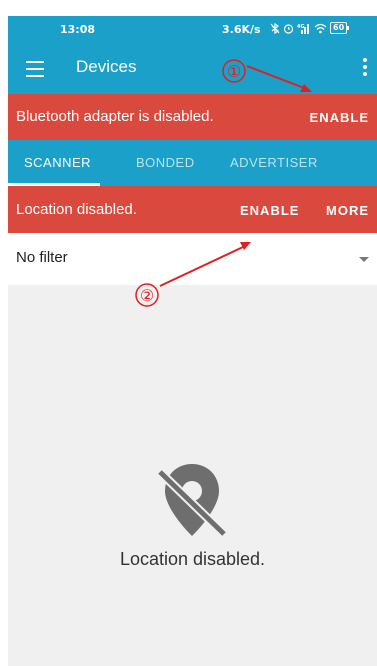 This screenshot has width=377, height=666. Describe the element at coordinates (192, 501) in the screenshot. I see `location-off-icon` at that location.